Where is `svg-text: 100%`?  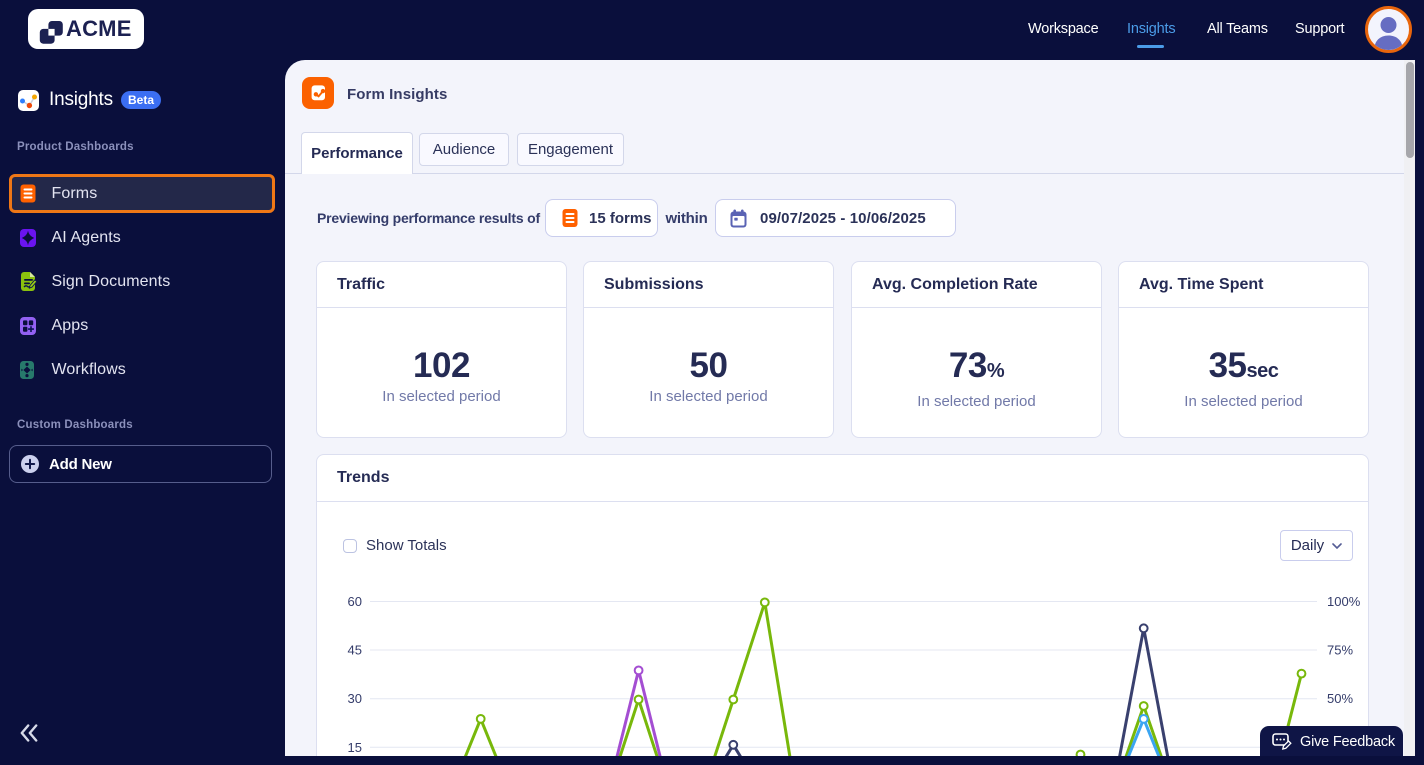 svg-text: 100% is located at coordinates (1344, 601).